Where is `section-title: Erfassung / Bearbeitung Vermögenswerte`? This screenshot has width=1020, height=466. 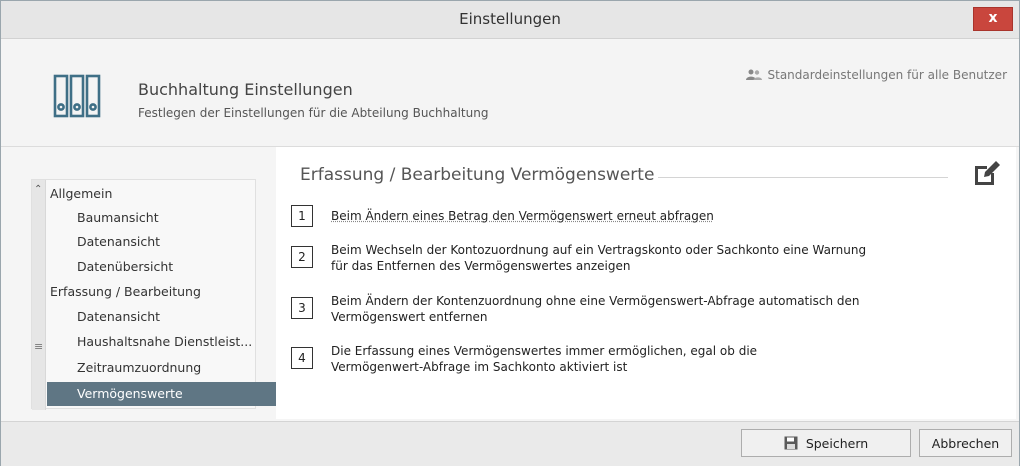
section-title: Erfassung / Bearbeitung Vermögenswerte is located at coordinates (477, 175).